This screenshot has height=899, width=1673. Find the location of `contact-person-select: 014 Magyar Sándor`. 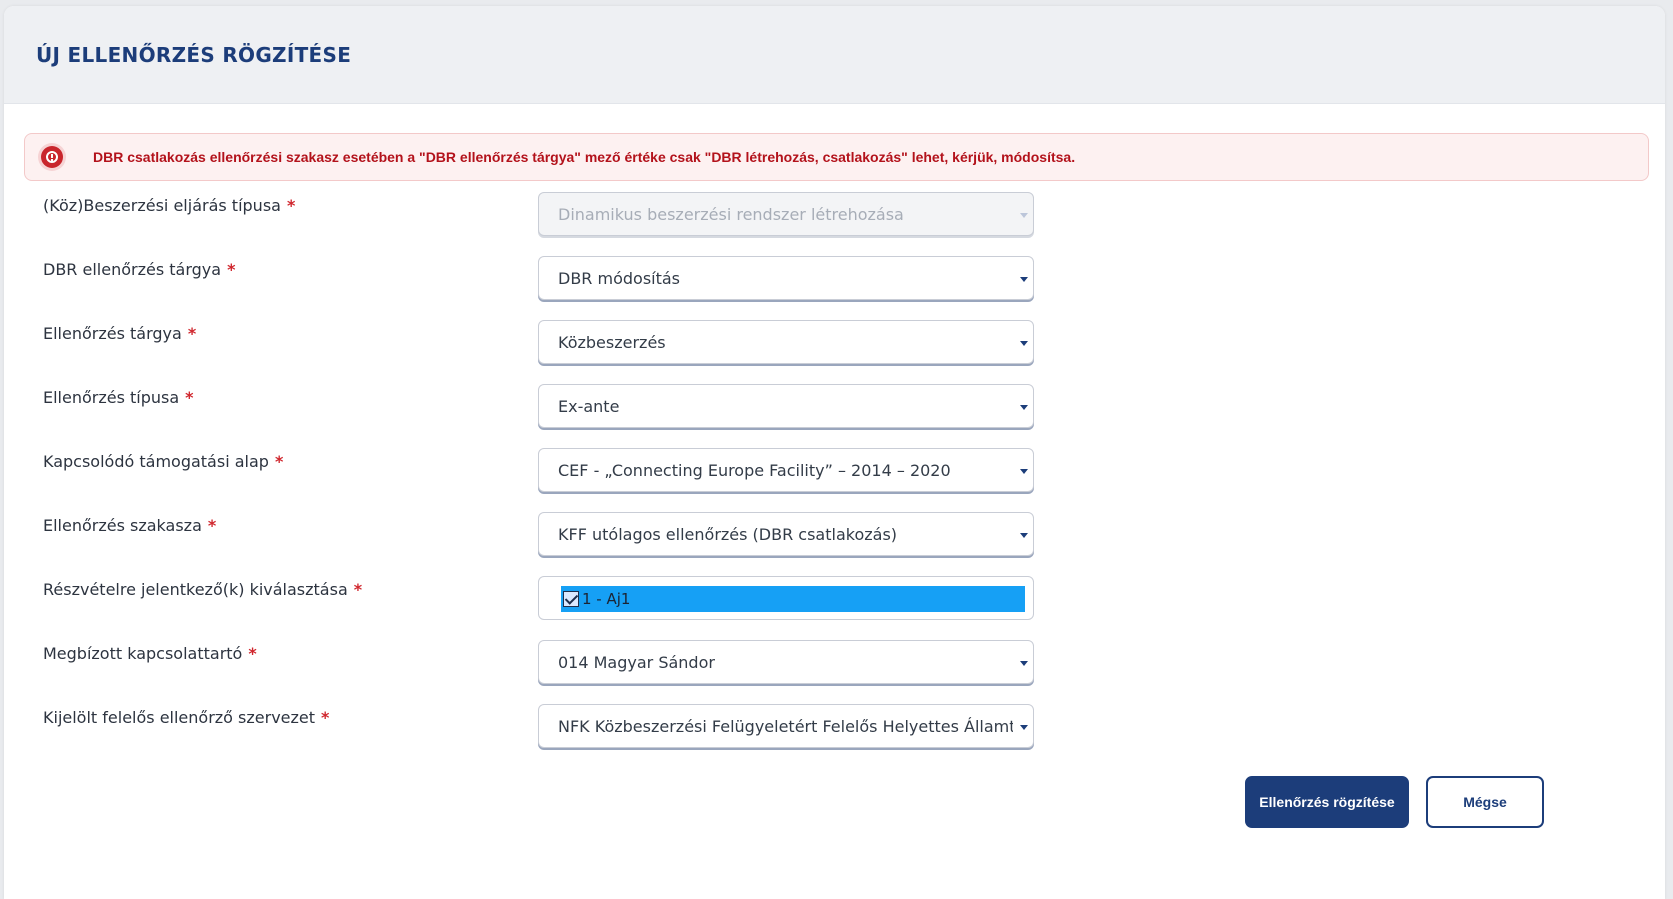

contact-person-select: 014 Magyar Sándor is located at coordinates (786, 662).